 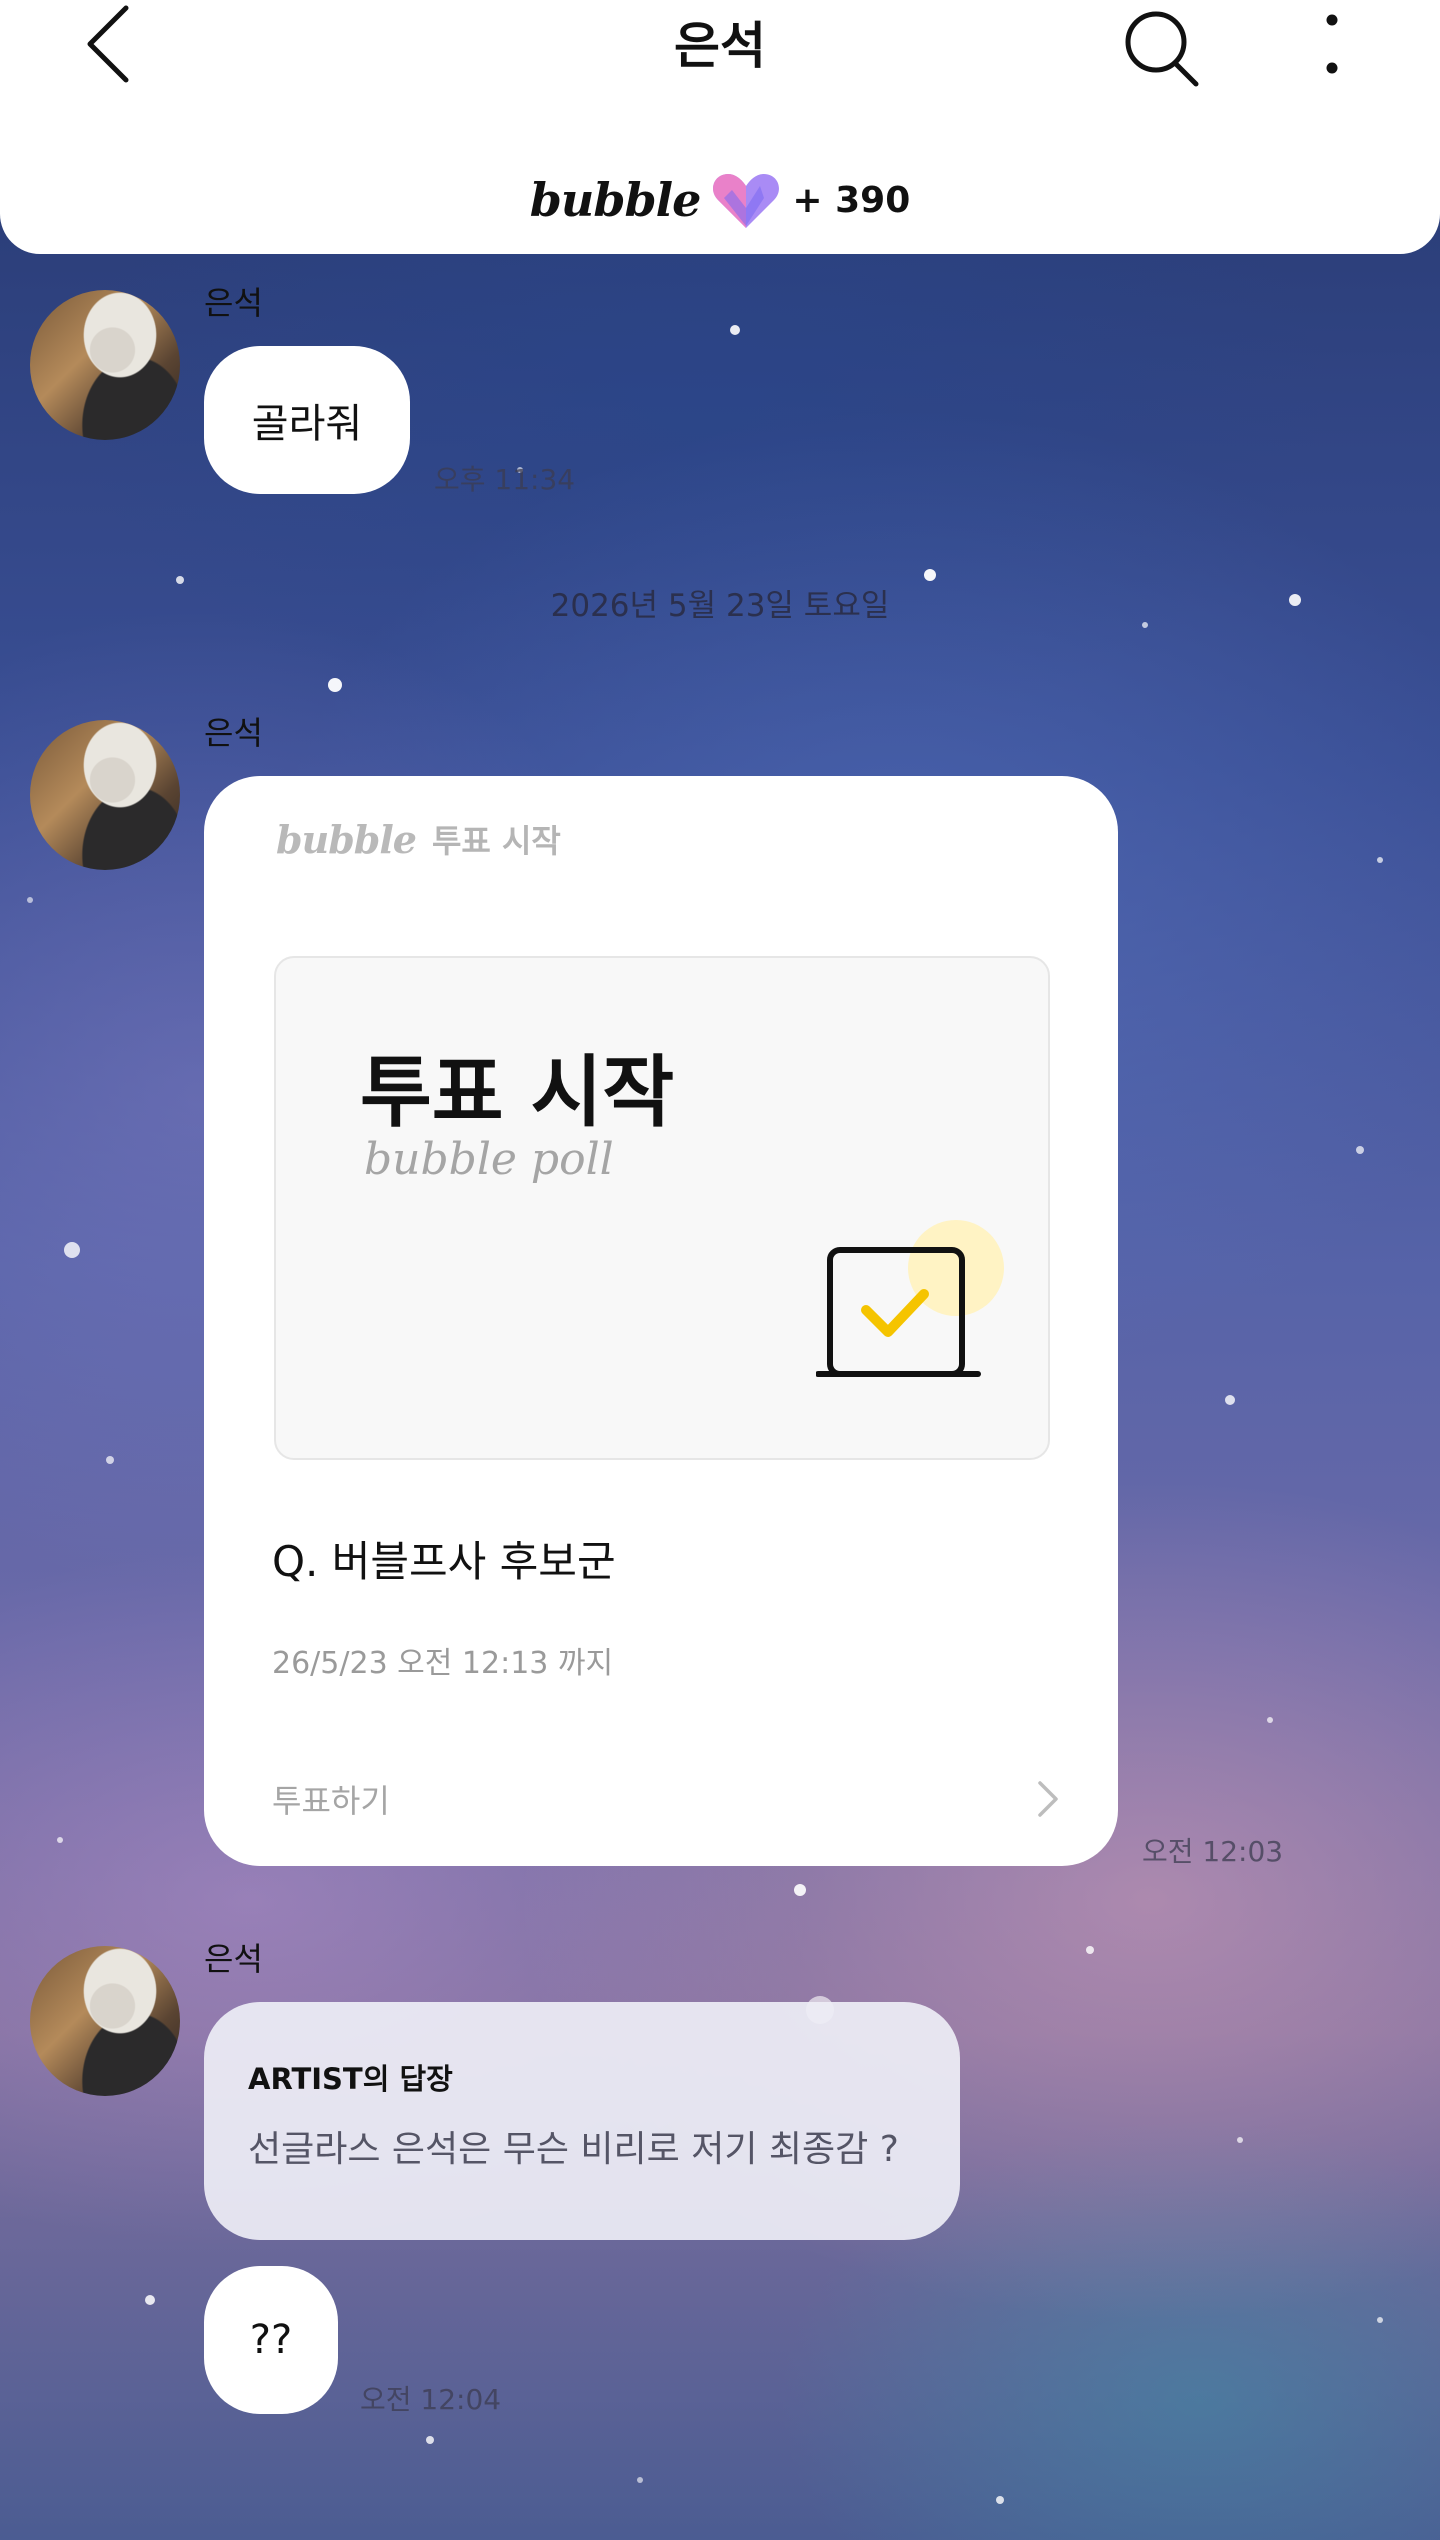 What do you see at coordinates (1162, 49) in the screenshot?
I see `search-icon` at bounding box center [1162, 49].